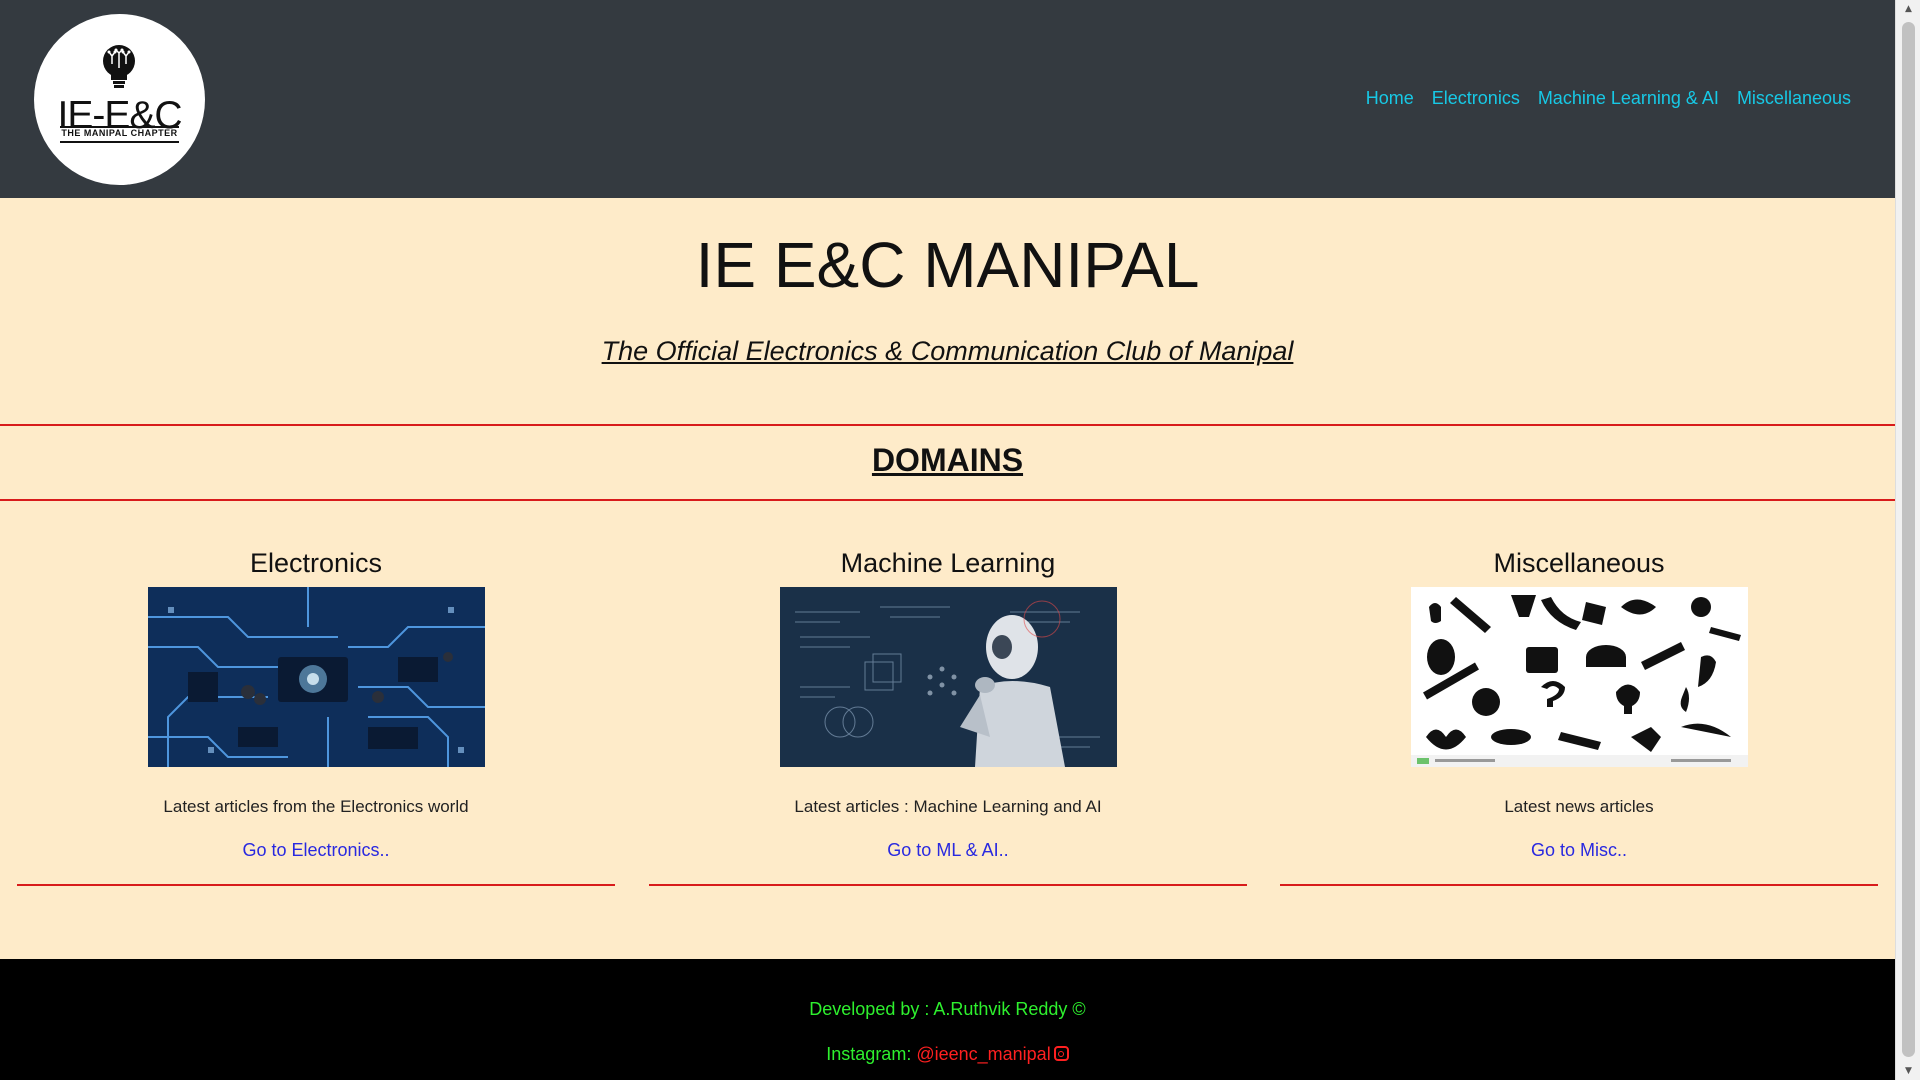  Describe the element at coordinates (1628, 98) in the screenshot. I see `nav-machine-learning: Machine Learning & AI` at that location.